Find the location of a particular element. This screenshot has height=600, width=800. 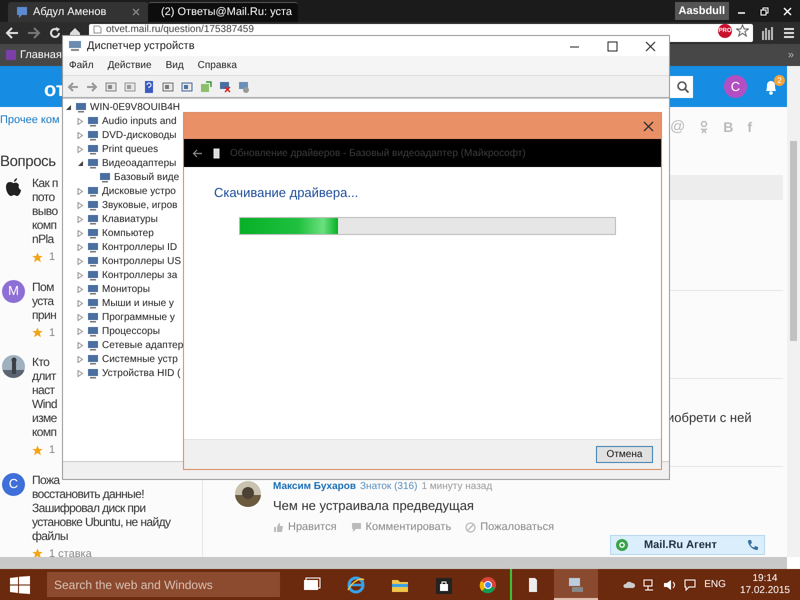

search-placeholder: Search the web and Windows is located at coordinates (133, 585).